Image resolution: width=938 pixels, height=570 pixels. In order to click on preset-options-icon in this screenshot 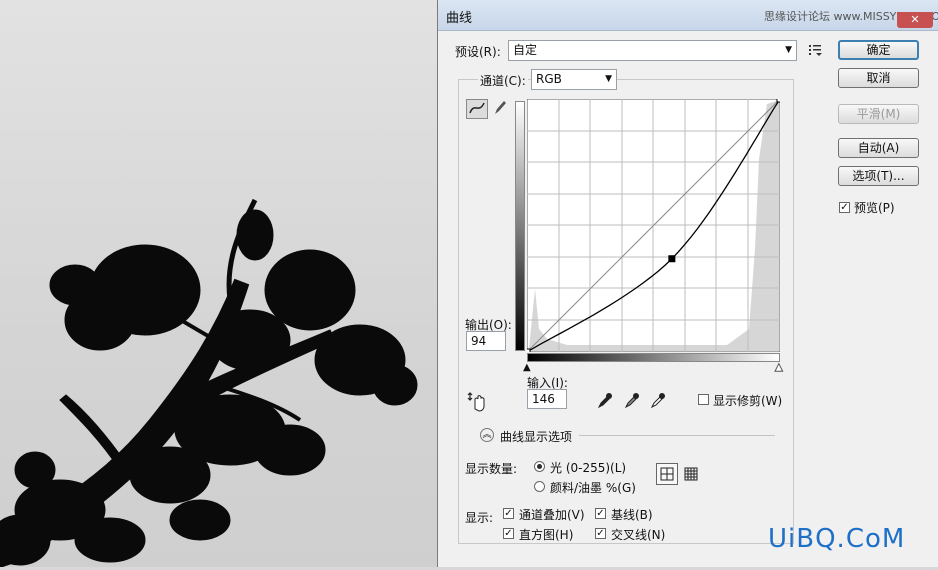, I will do `click(816, 50)`.